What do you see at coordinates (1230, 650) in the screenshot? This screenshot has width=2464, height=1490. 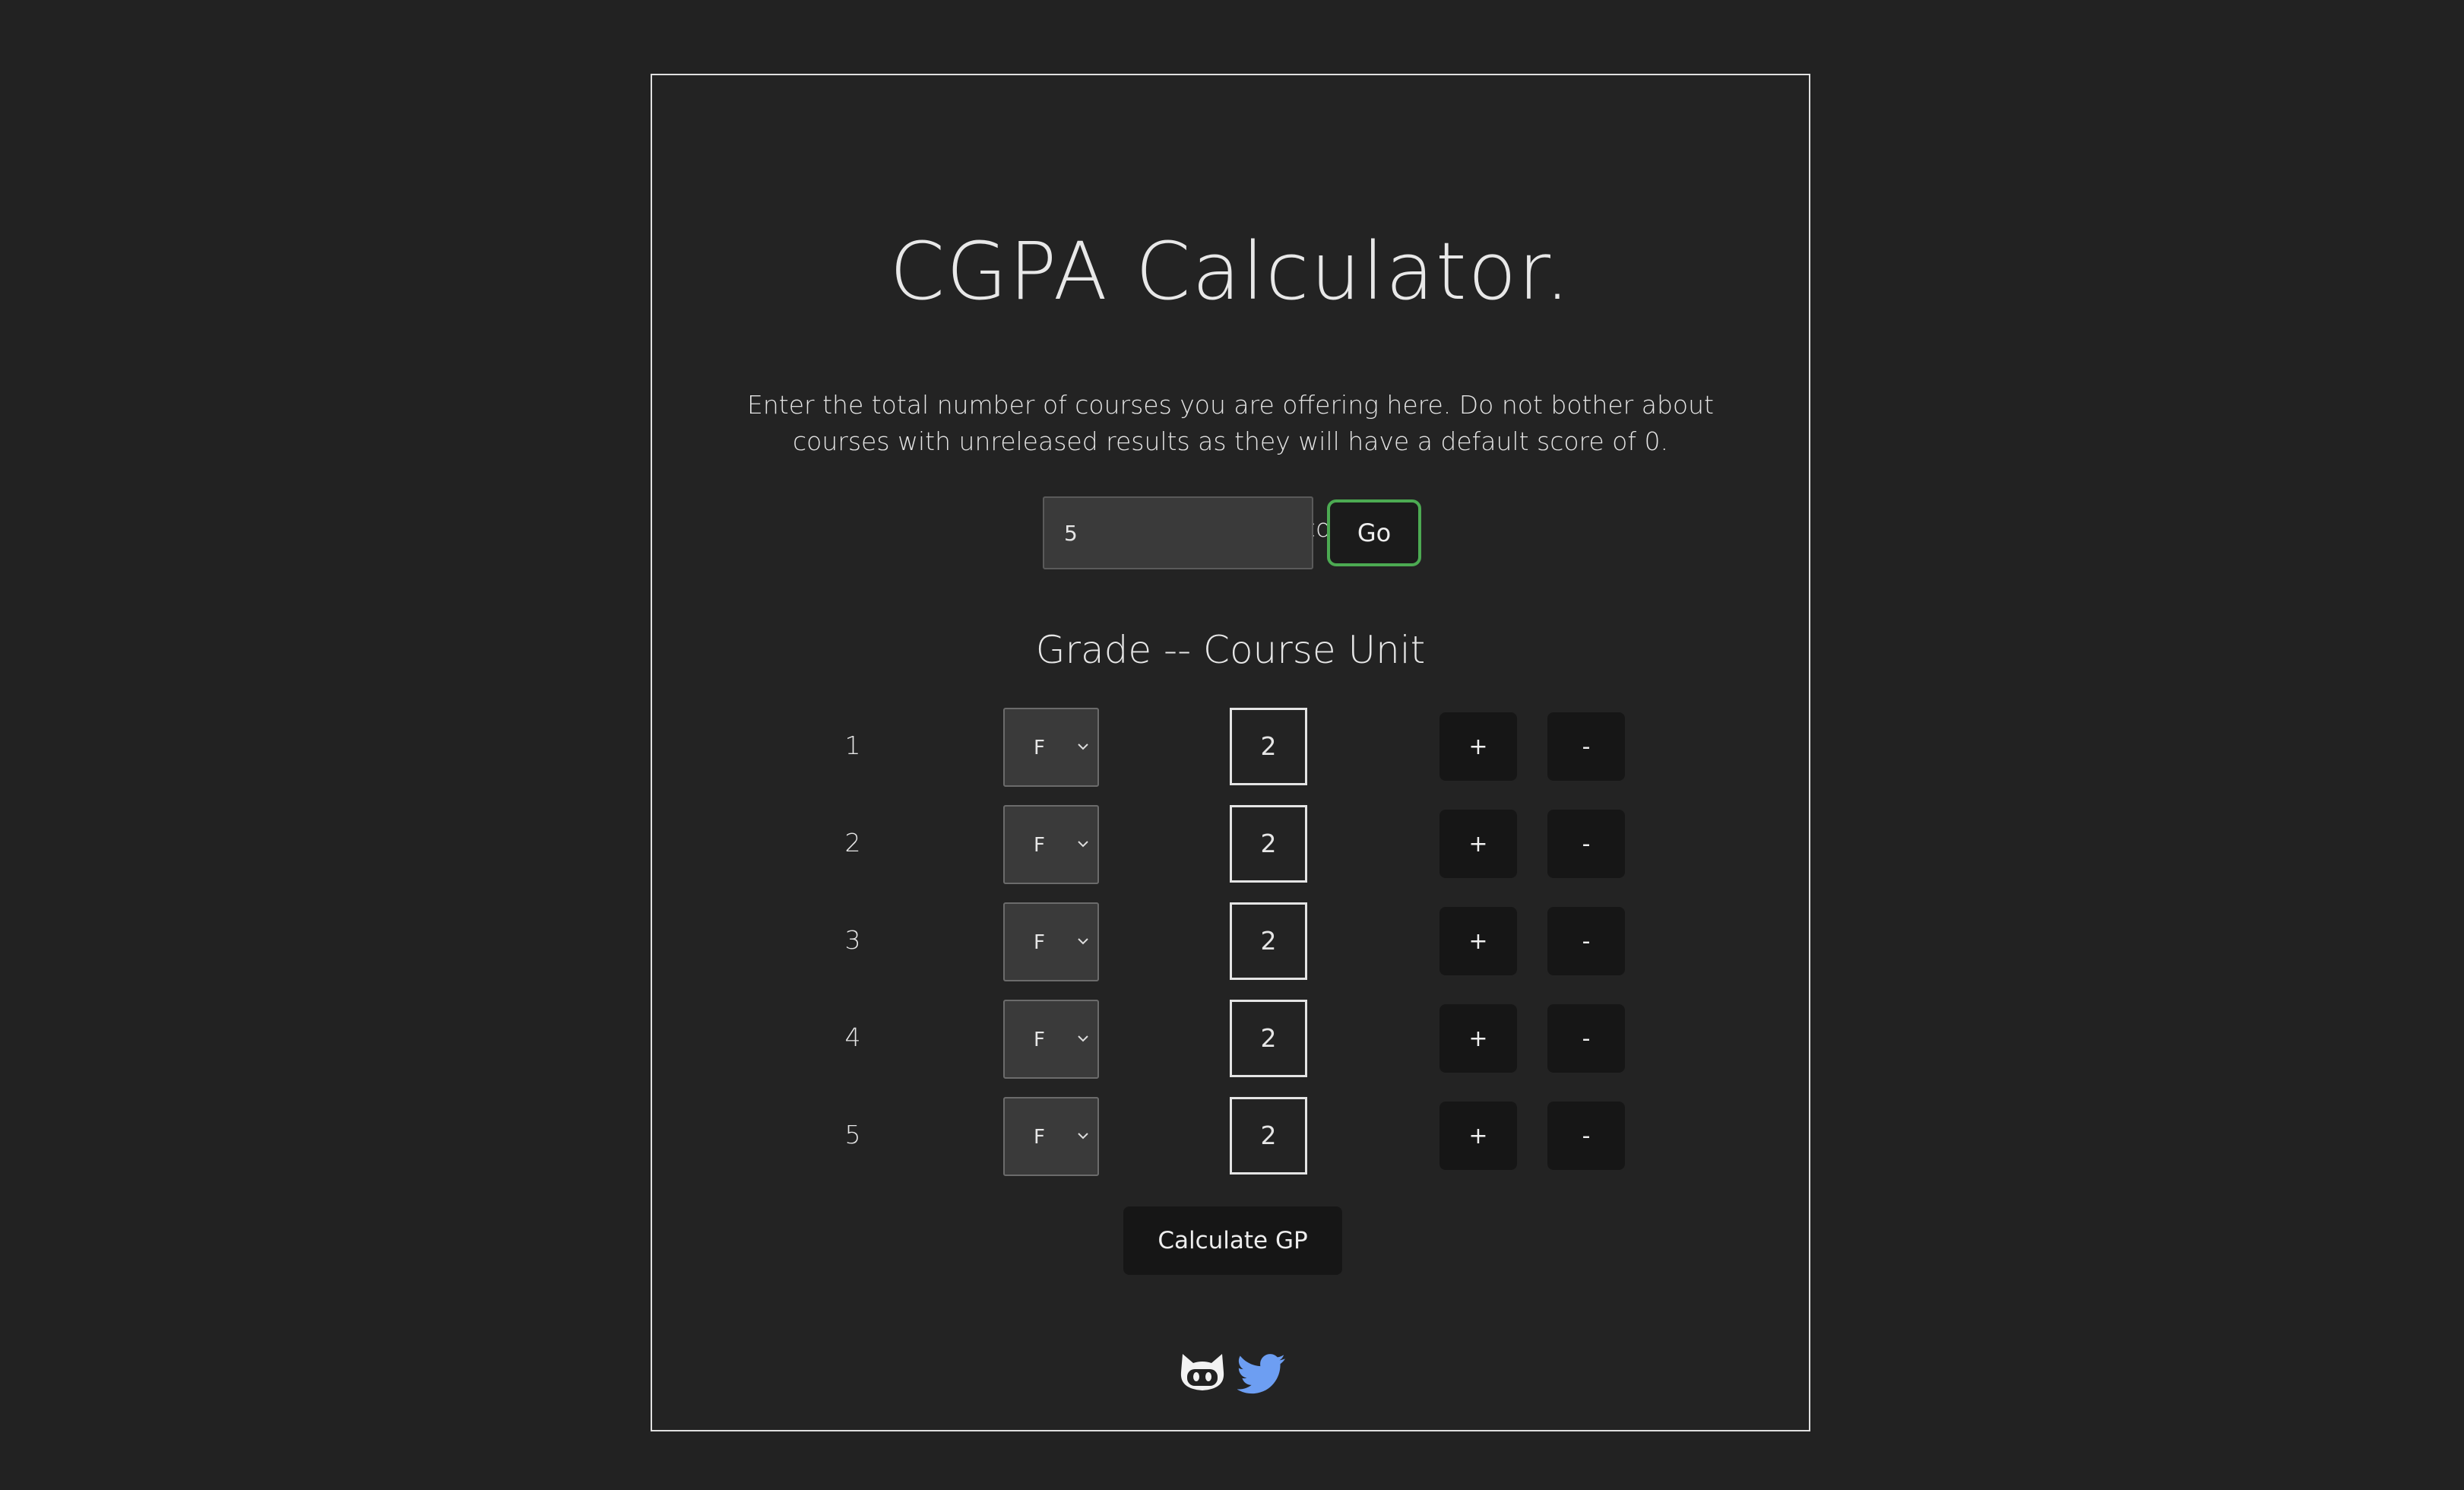 I see `grade-unit-heading: Grade -- Course Unit` at bounding box center [1230, 650].